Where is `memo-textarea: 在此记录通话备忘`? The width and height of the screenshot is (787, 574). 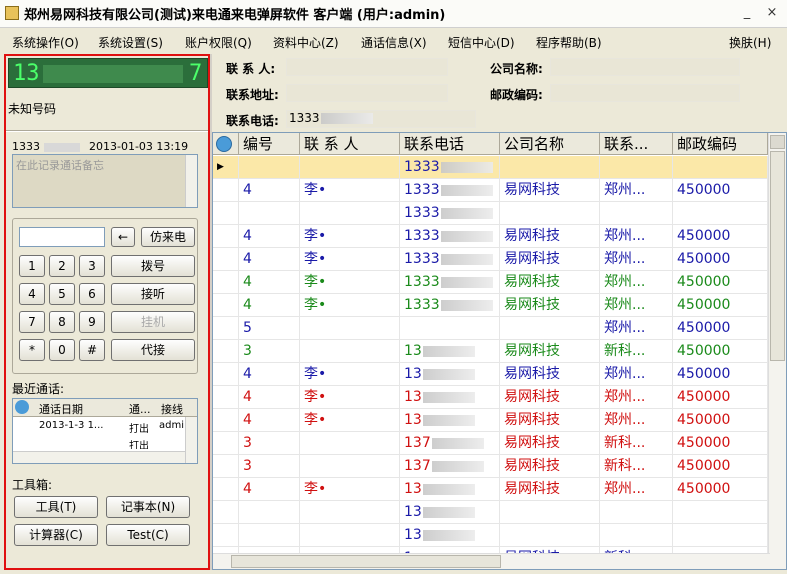
memo-textarea: 在此记录通话备忘 is located at coordinates (105, 181).